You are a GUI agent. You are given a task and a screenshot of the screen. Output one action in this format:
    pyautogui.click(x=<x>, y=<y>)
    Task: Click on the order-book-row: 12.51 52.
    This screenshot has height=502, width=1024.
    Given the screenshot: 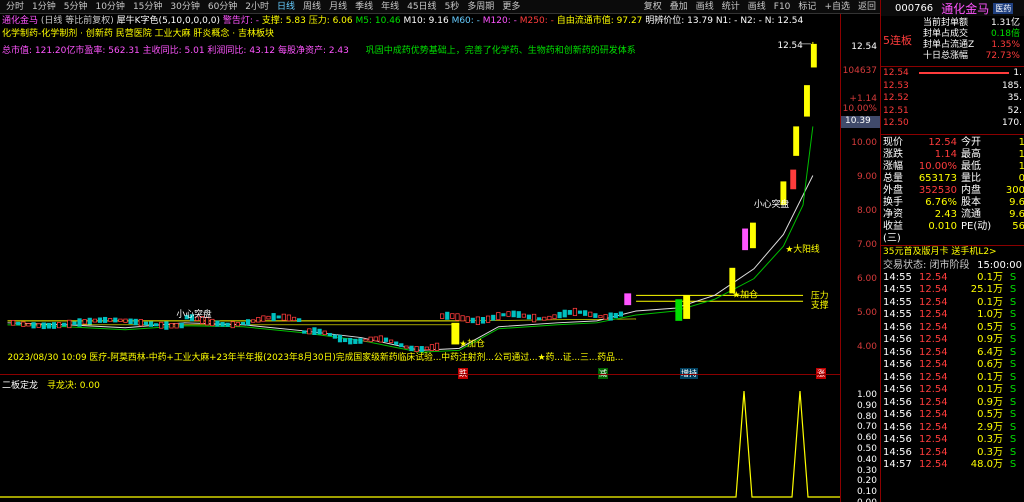 What is the action you would take?
    pyautogui.click(x=952, y=111)
    